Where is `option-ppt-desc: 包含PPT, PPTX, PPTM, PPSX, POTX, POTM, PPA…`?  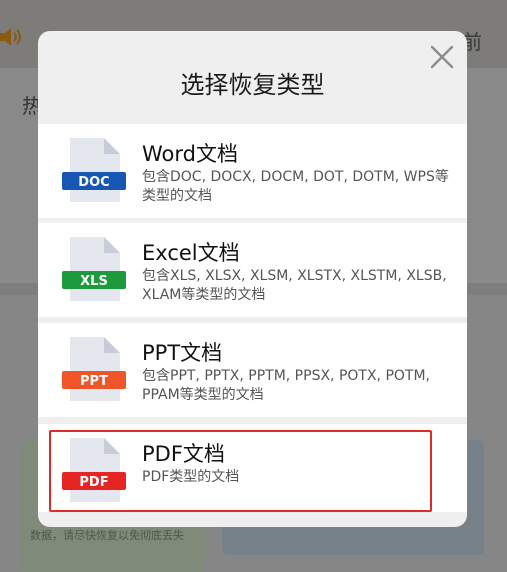
option-ppt-desc: 包含PPT, PPTX, PPTM, PPSX, POTX, POTM, PPA… is located at coordinates (286, 385).